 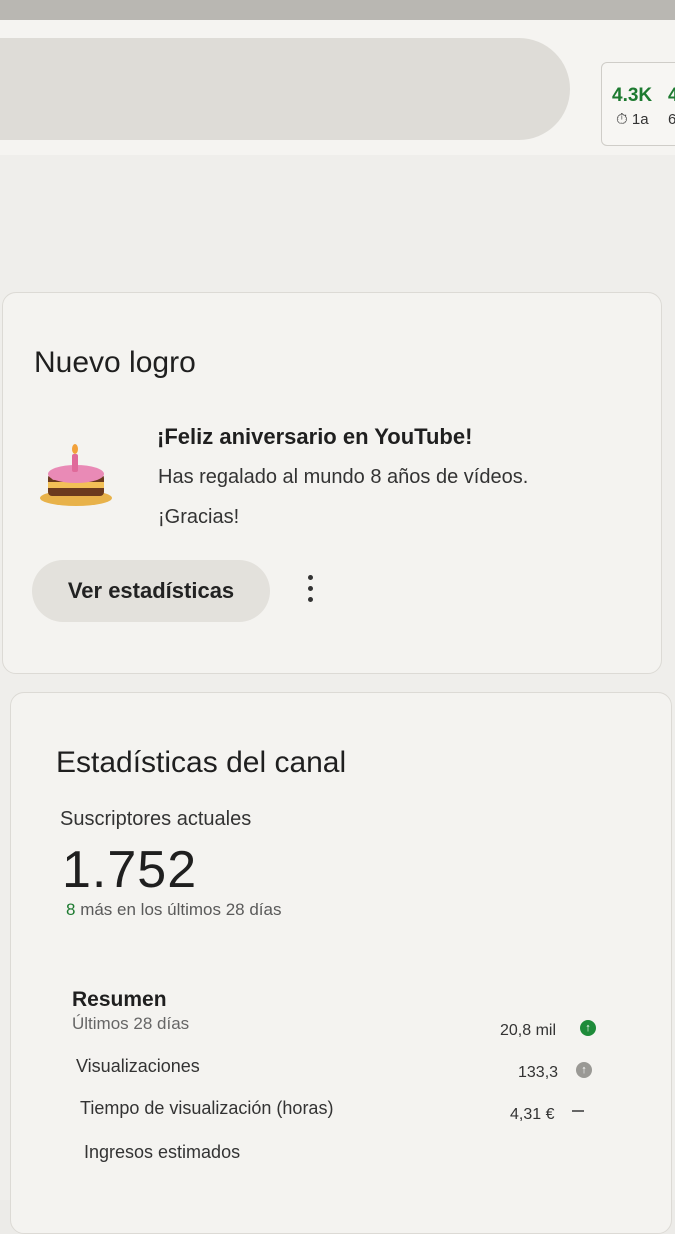 What do you see at coordinates (632, 95) in the screenshot?
I see `realtime-views: 4.3K` at bounding box center [632, 95].